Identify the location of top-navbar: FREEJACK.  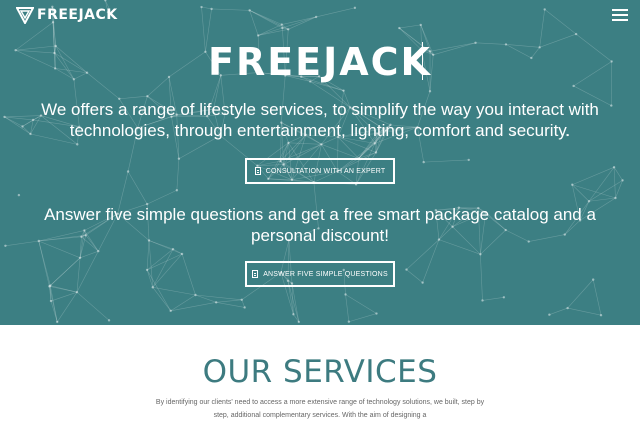
(320, 15).